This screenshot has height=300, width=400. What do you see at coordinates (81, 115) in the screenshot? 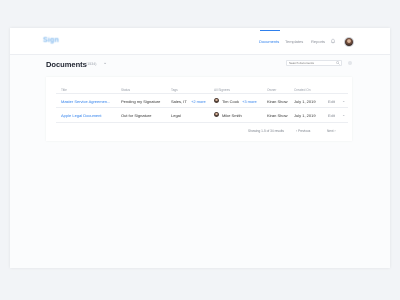
I see `document-title-link: Apple Legal Document` at bounding box center [81, 115].